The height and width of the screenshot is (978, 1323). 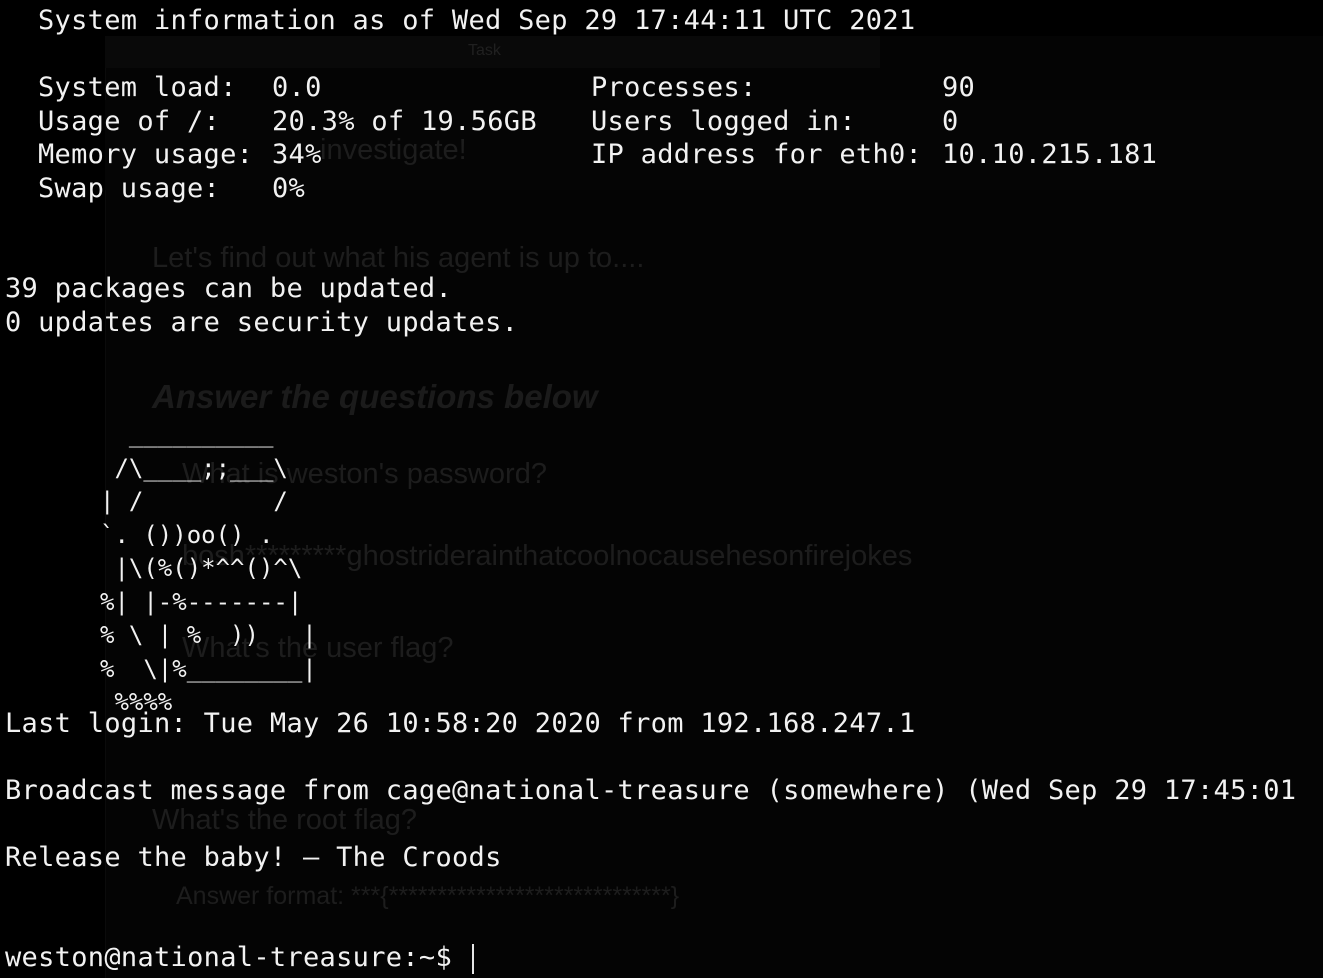 I want to click on stat-label-users-logged-in: Users logged in:, so click(x=723, y=121).